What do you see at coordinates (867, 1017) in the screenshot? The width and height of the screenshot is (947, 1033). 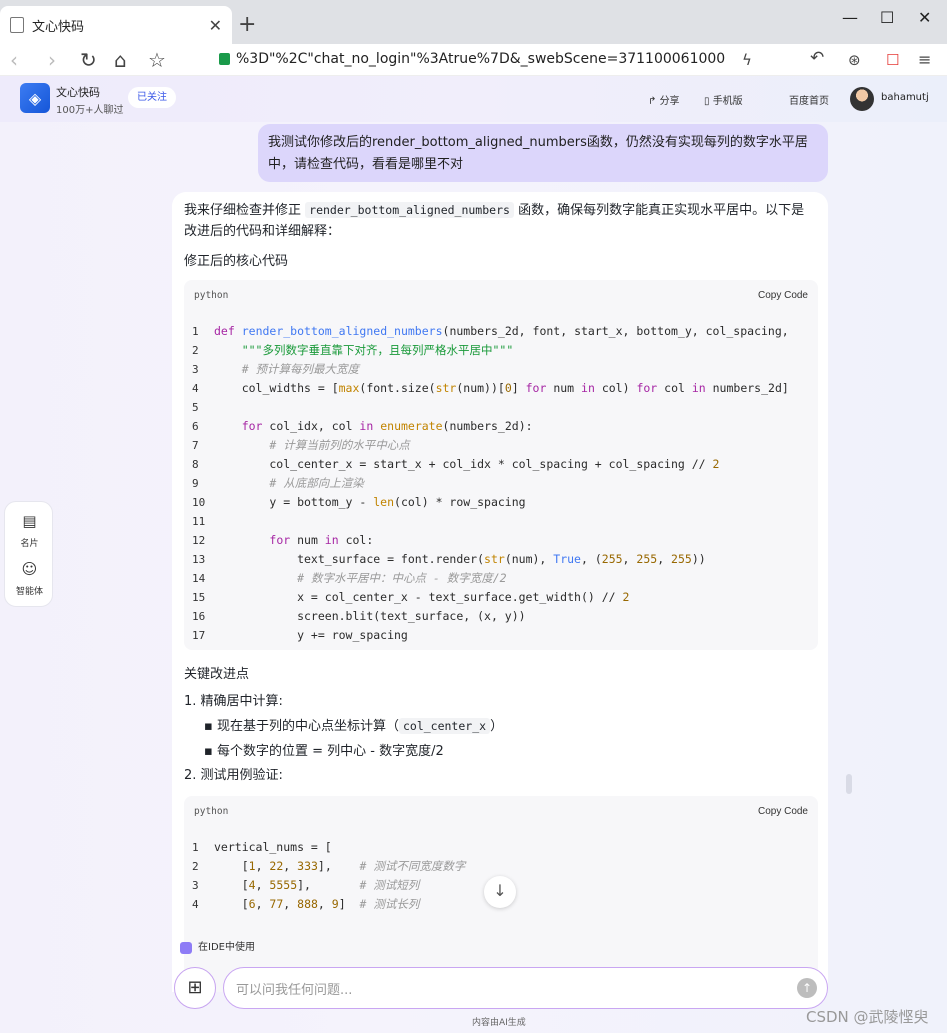 I see `watermark: CSDN @武陵悭臾` at bounding box center [867, 1017].